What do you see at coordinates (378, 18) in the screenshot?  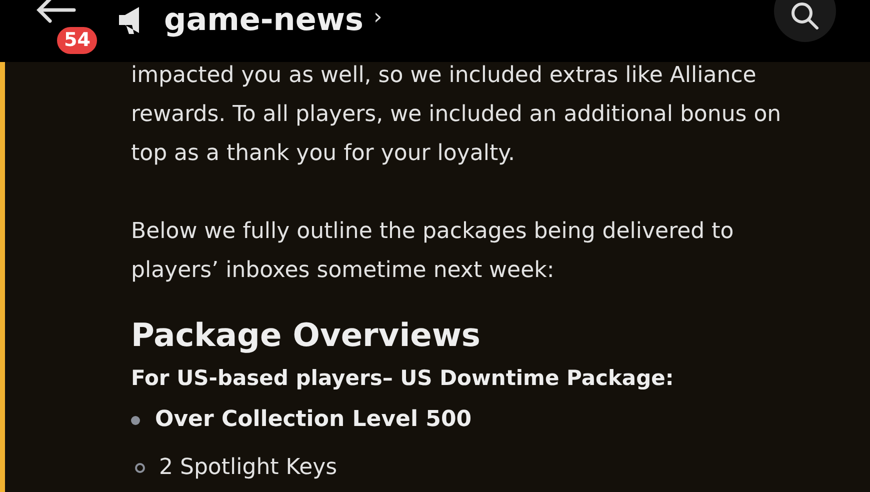 I see `channel-chevron: ›` at bounding box center [378, 18].